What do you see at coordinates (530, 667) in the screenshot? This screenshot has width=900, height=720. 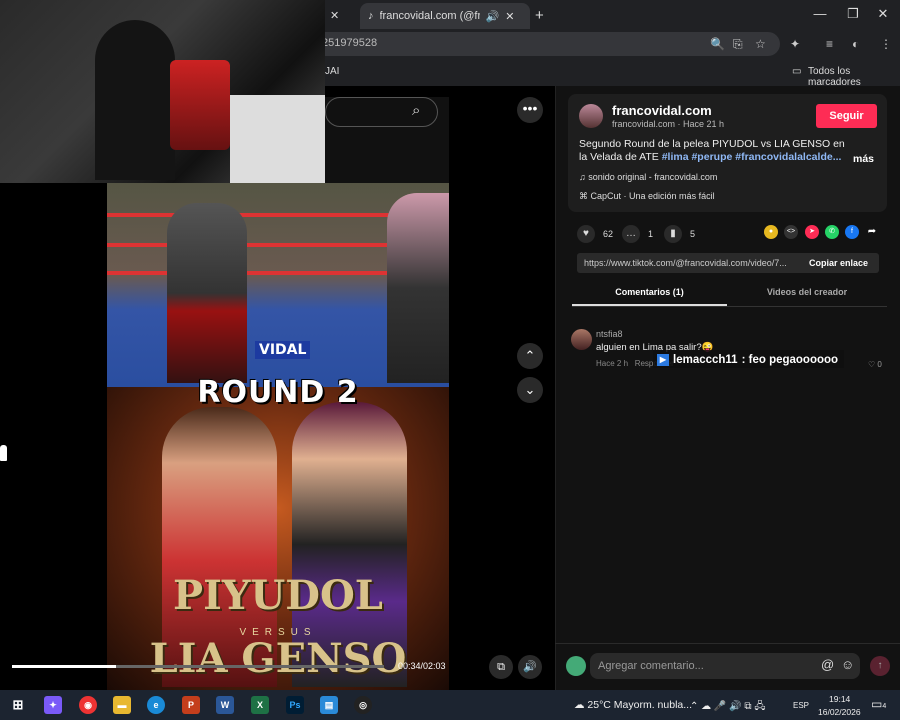 I see `volume-button: 🔊` at bounding box center [530, 667].